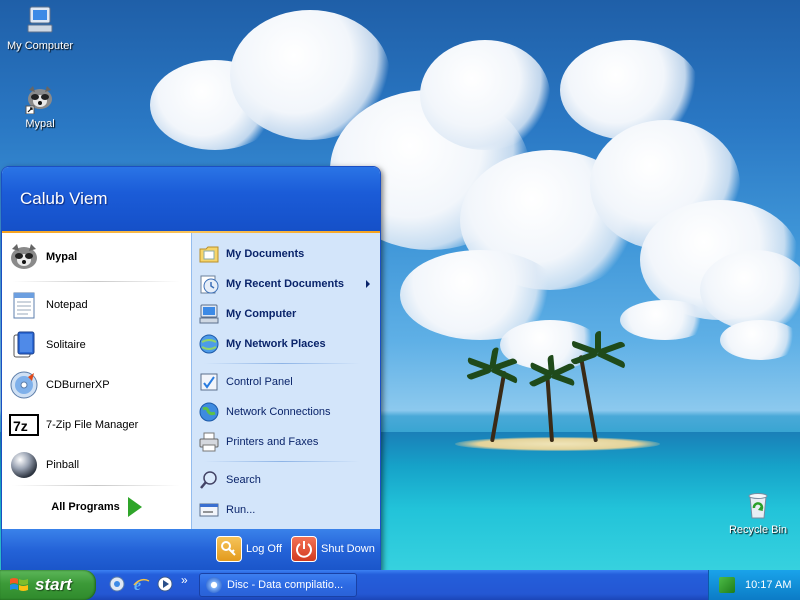 The height and width of the screenshot is (600, 800). I want to click on desktop-icon-my-computer: My Computer, so click(40, 28).